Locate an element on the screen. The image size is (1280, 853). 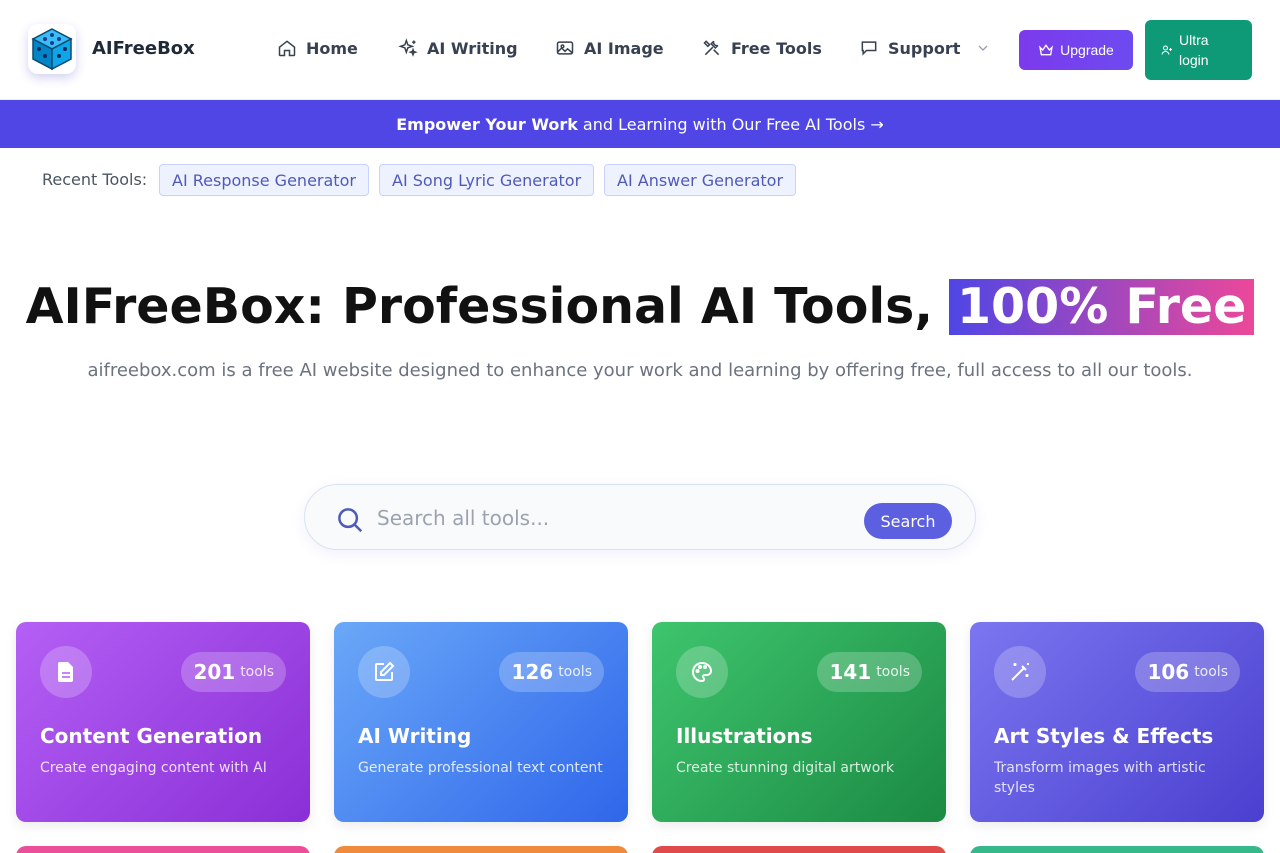
tool-count-badge: 201 tools is located at coordinates (233, 672).